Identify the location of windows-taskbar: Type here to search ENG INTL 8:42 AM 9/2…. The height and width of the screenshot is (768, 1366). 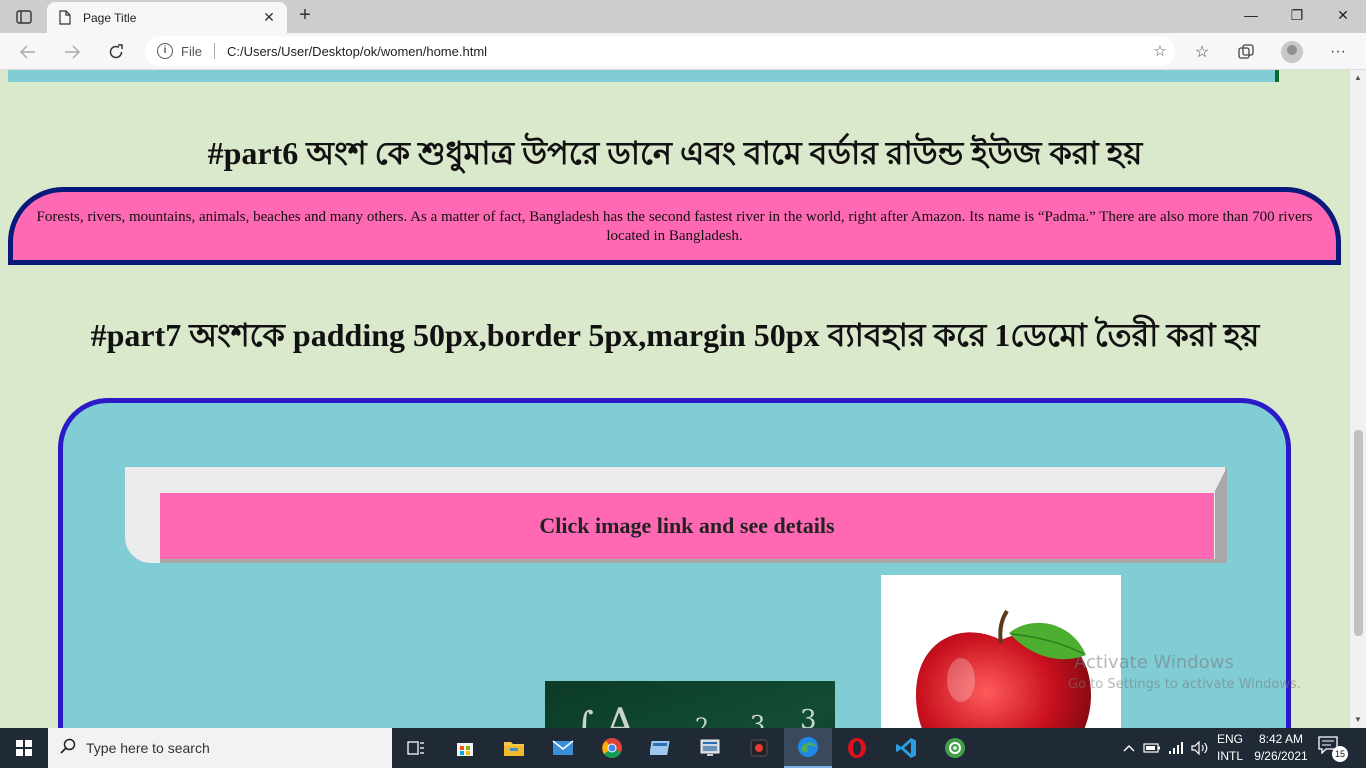
(683, 748).